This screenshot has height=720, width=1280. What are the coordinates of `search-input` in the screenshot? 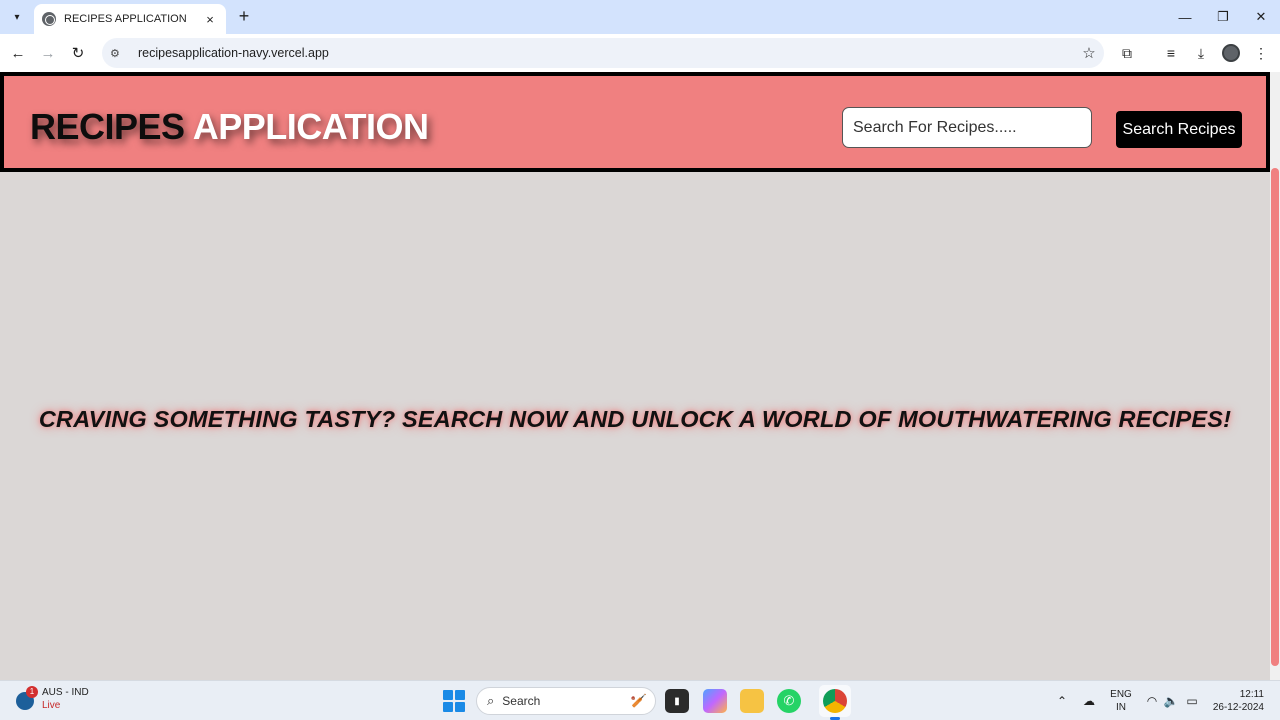 It's located at (967, 127).